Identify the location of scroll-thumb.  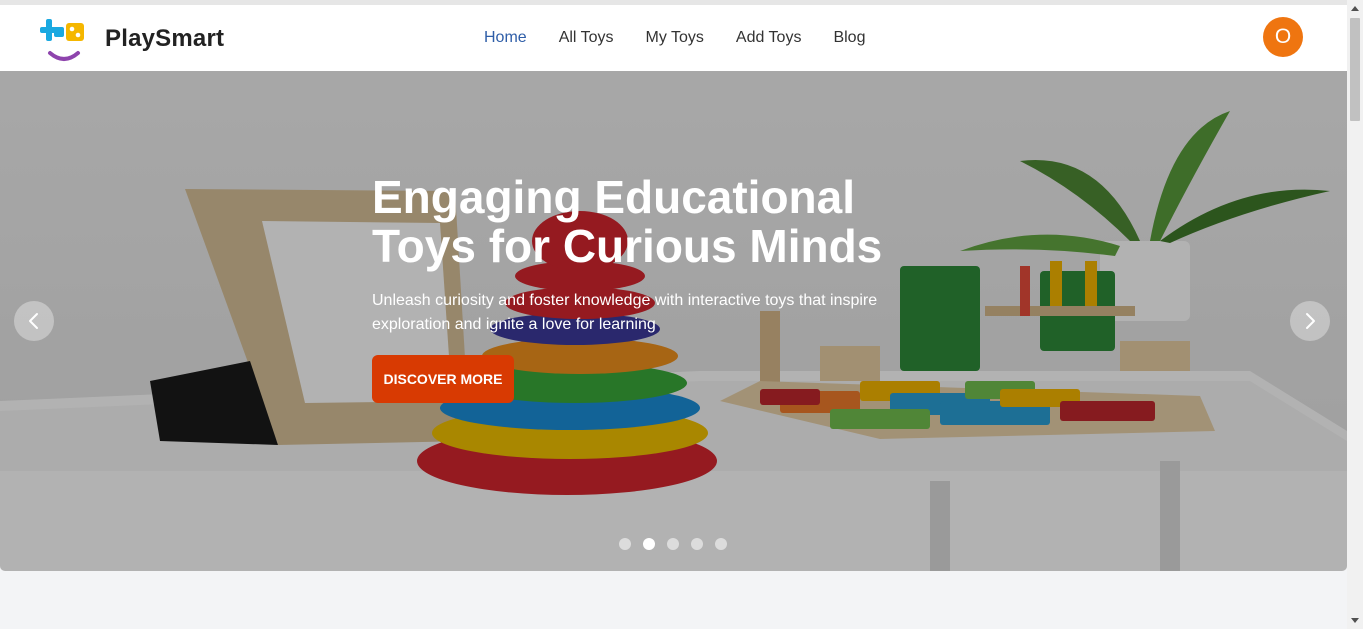
(1355, 69).